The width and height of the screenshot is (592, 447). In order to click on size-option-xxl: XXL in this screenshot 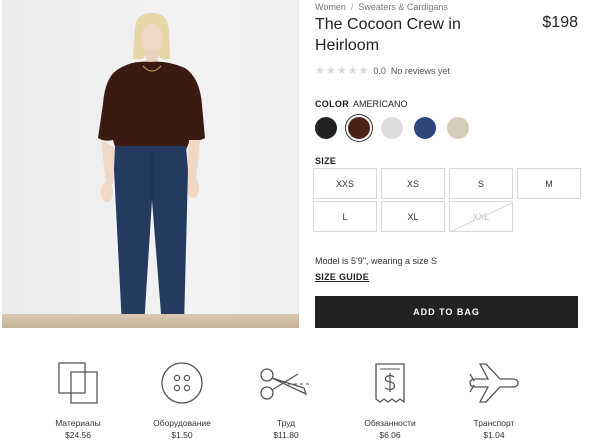, I will do `click(481, 216)`.